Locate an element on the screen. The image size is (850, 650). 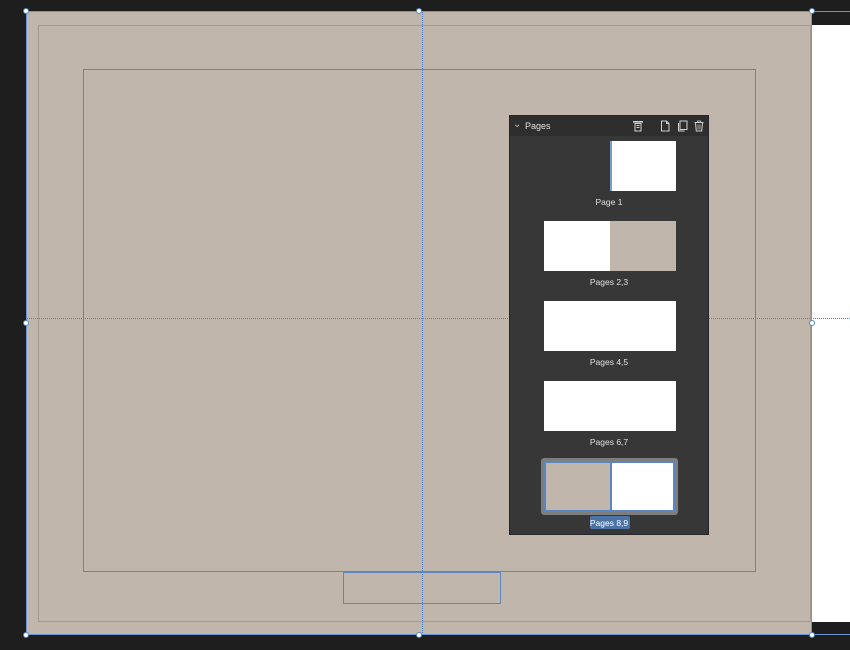
thumbnail-label: Pages 6,7 is located at coordinates (609, 442).